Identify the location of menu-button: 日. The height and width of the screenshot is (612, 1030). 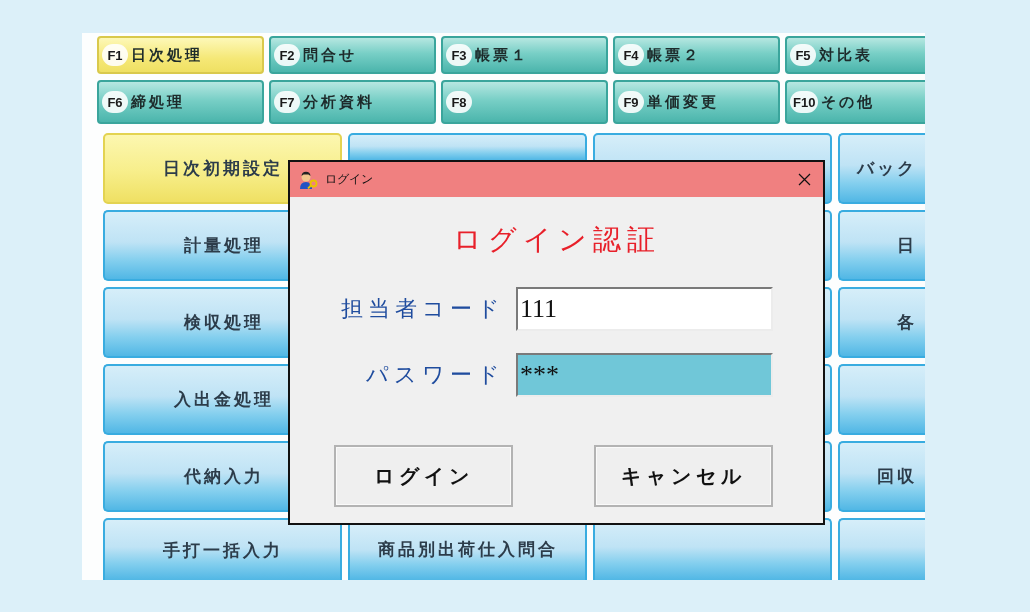
(881, 245).